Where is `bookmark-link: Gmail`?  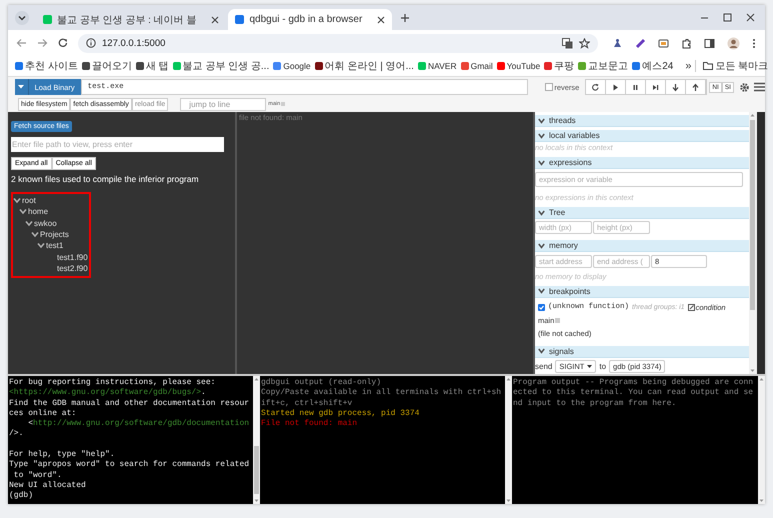 bookmark-link: Gmail is located at coordinates (481, 66).